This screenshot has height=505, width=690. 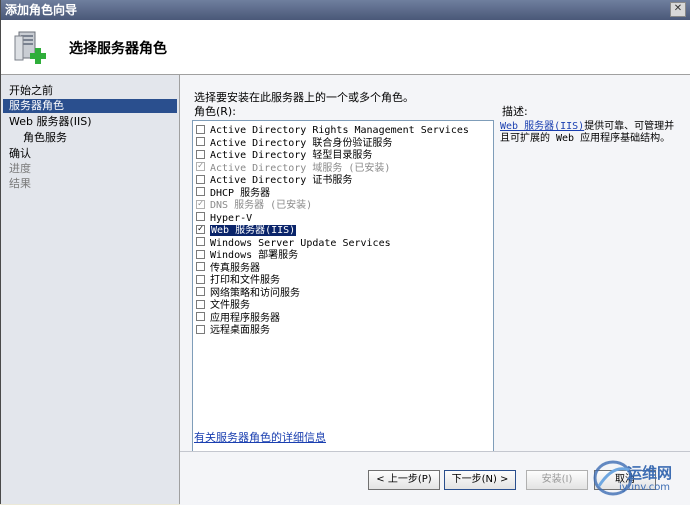 What do you see at coordinates (253, 230) in the screenshot?
I see `role-label: Web 服务器(IIS)` at bounding box center [253, 230].